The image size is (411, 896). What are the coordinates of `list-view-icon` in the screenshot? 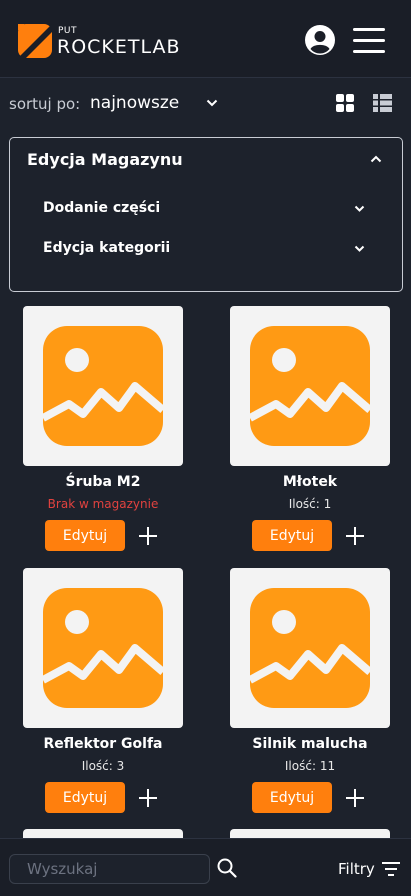 It's located at (382, 103).